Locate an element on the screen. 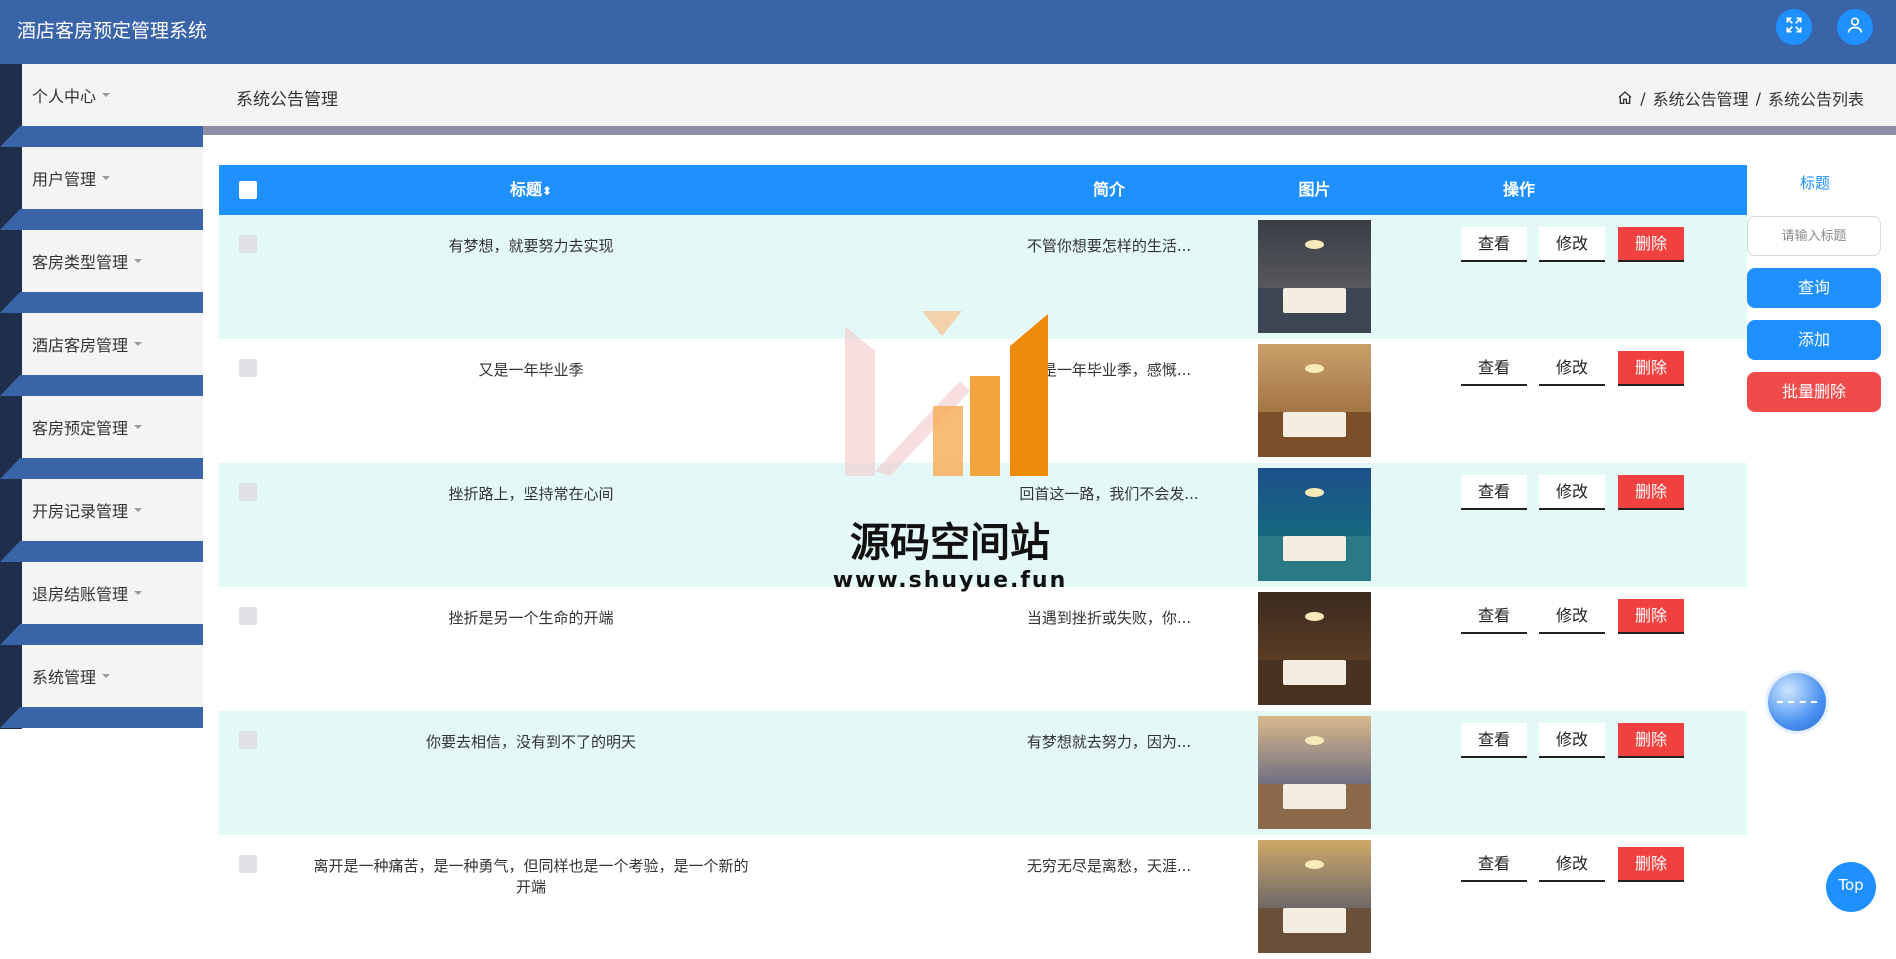 The width and height of the screenshot is (1896, 959). table-row: 挫折是另一个生命的开端 当遇到挫折或失败，你... 查看 修改 删除 is located at coordinates (983, 649).